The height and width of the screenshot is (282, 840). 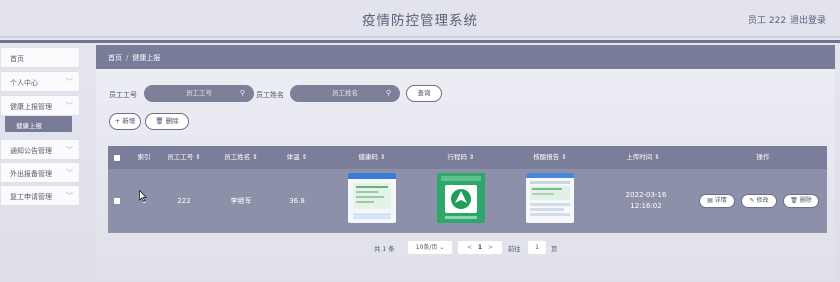 What do you see at coordinates (646, 200) in the screenshot?
I see `cell-upload-time: 2022-03-16 12:16:02` at bounding box center [646, 200].